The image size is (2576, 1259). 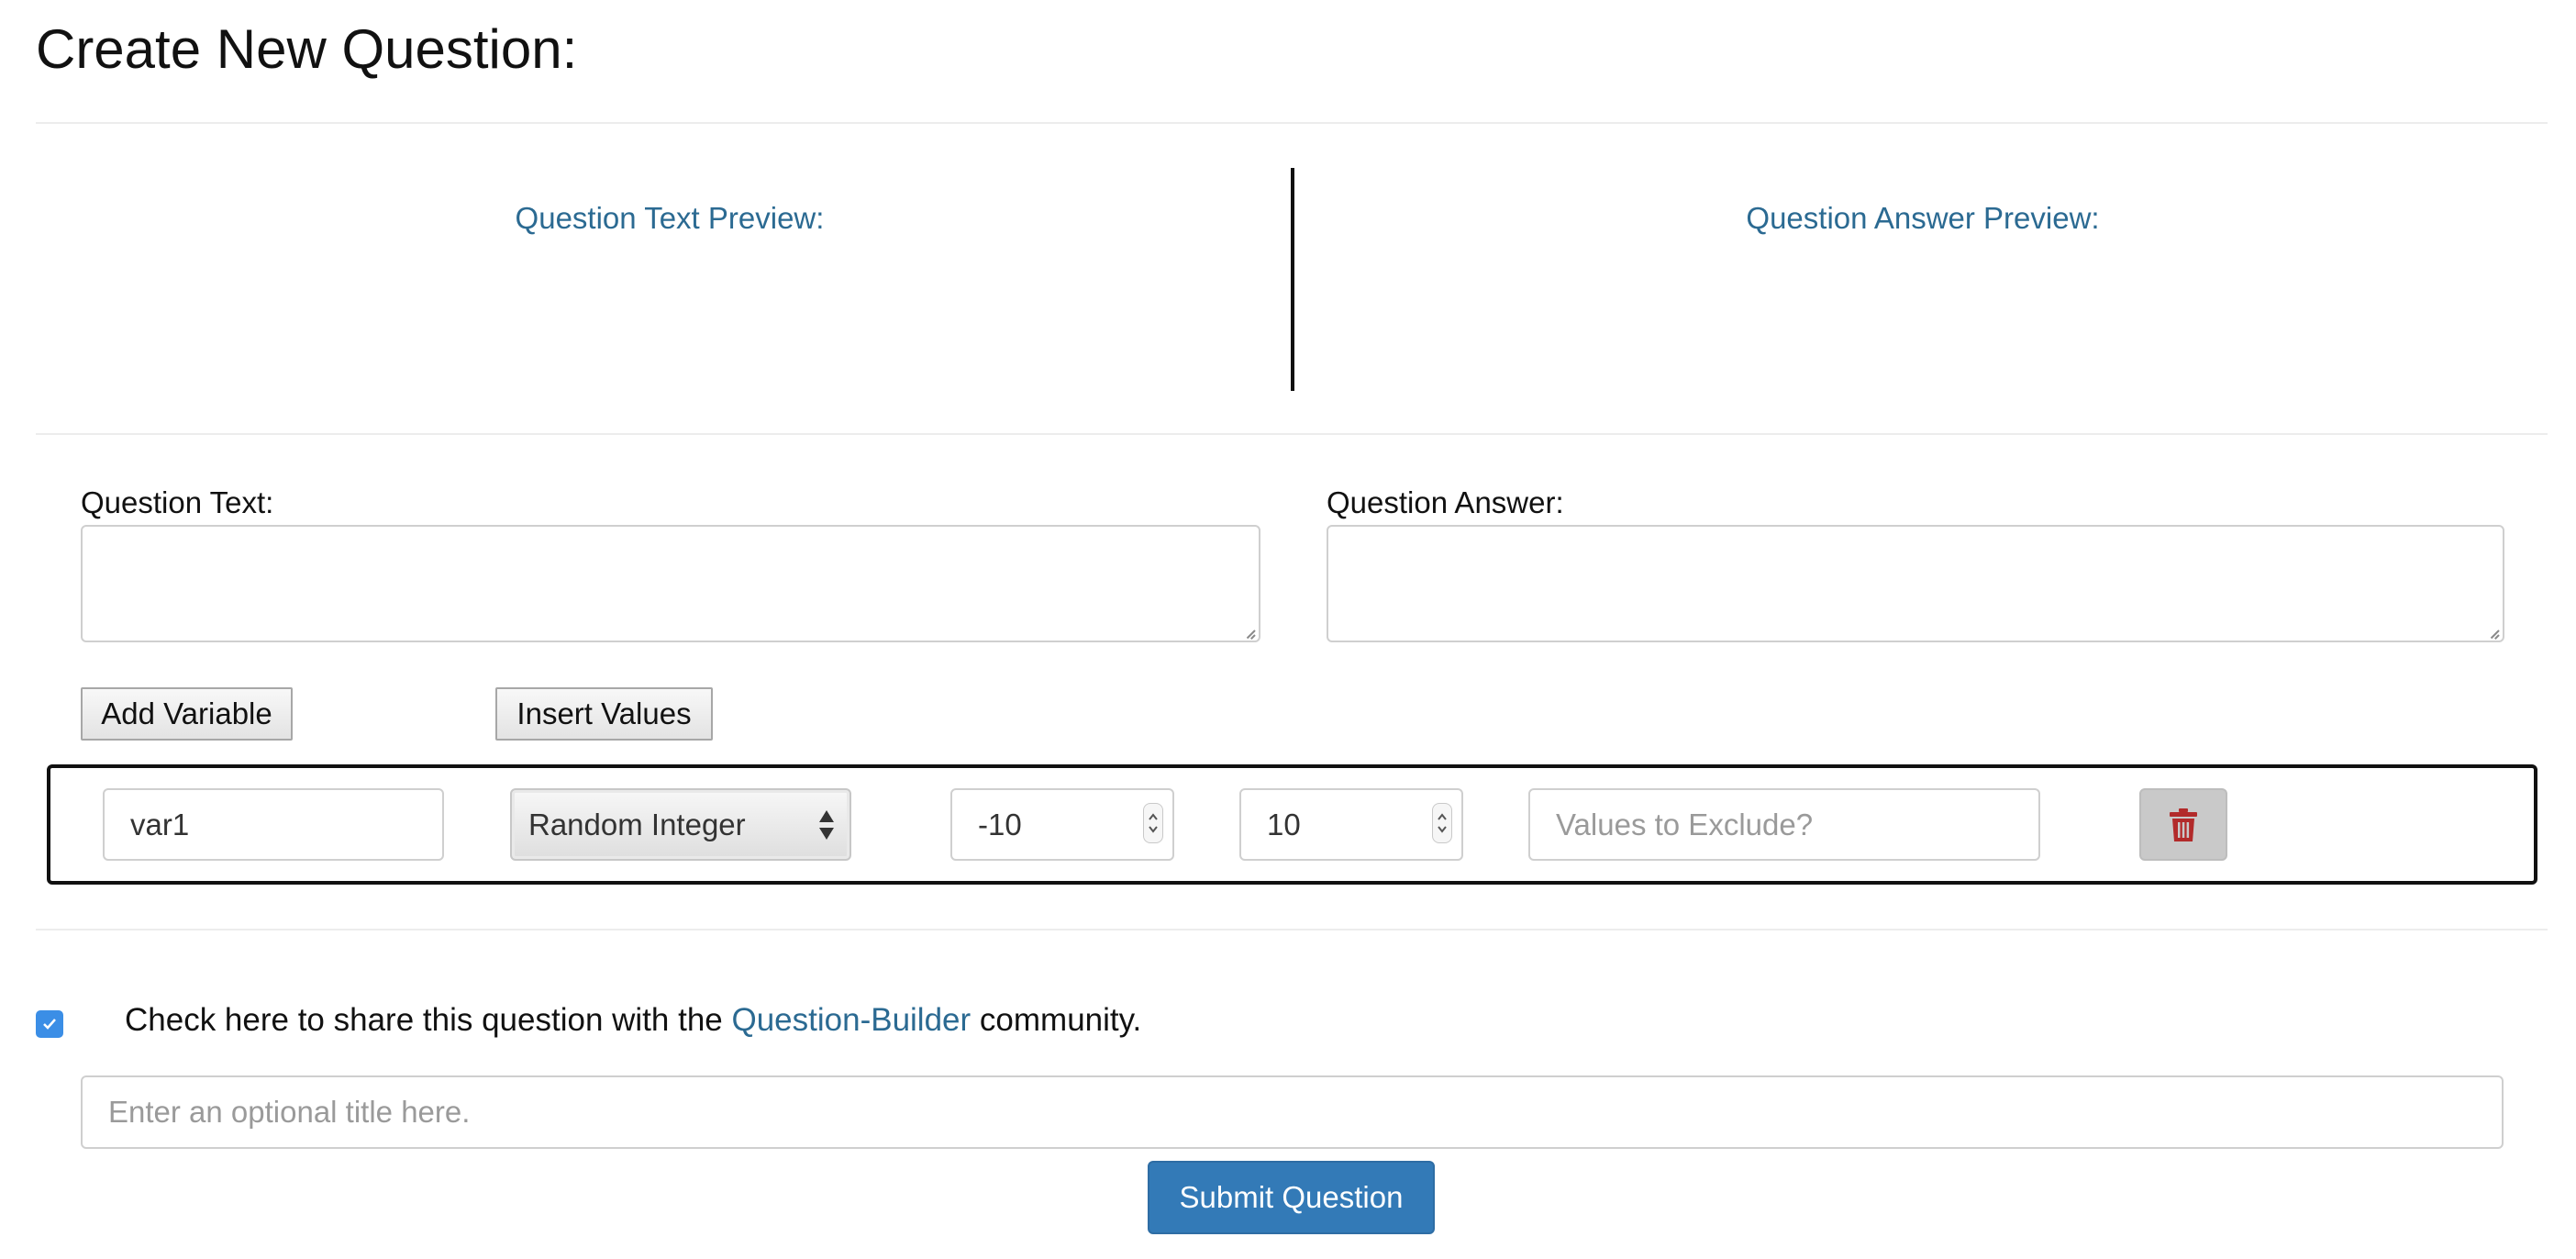 I want to click on insert-values-button: Insert Values, so click(x=604, y=714).